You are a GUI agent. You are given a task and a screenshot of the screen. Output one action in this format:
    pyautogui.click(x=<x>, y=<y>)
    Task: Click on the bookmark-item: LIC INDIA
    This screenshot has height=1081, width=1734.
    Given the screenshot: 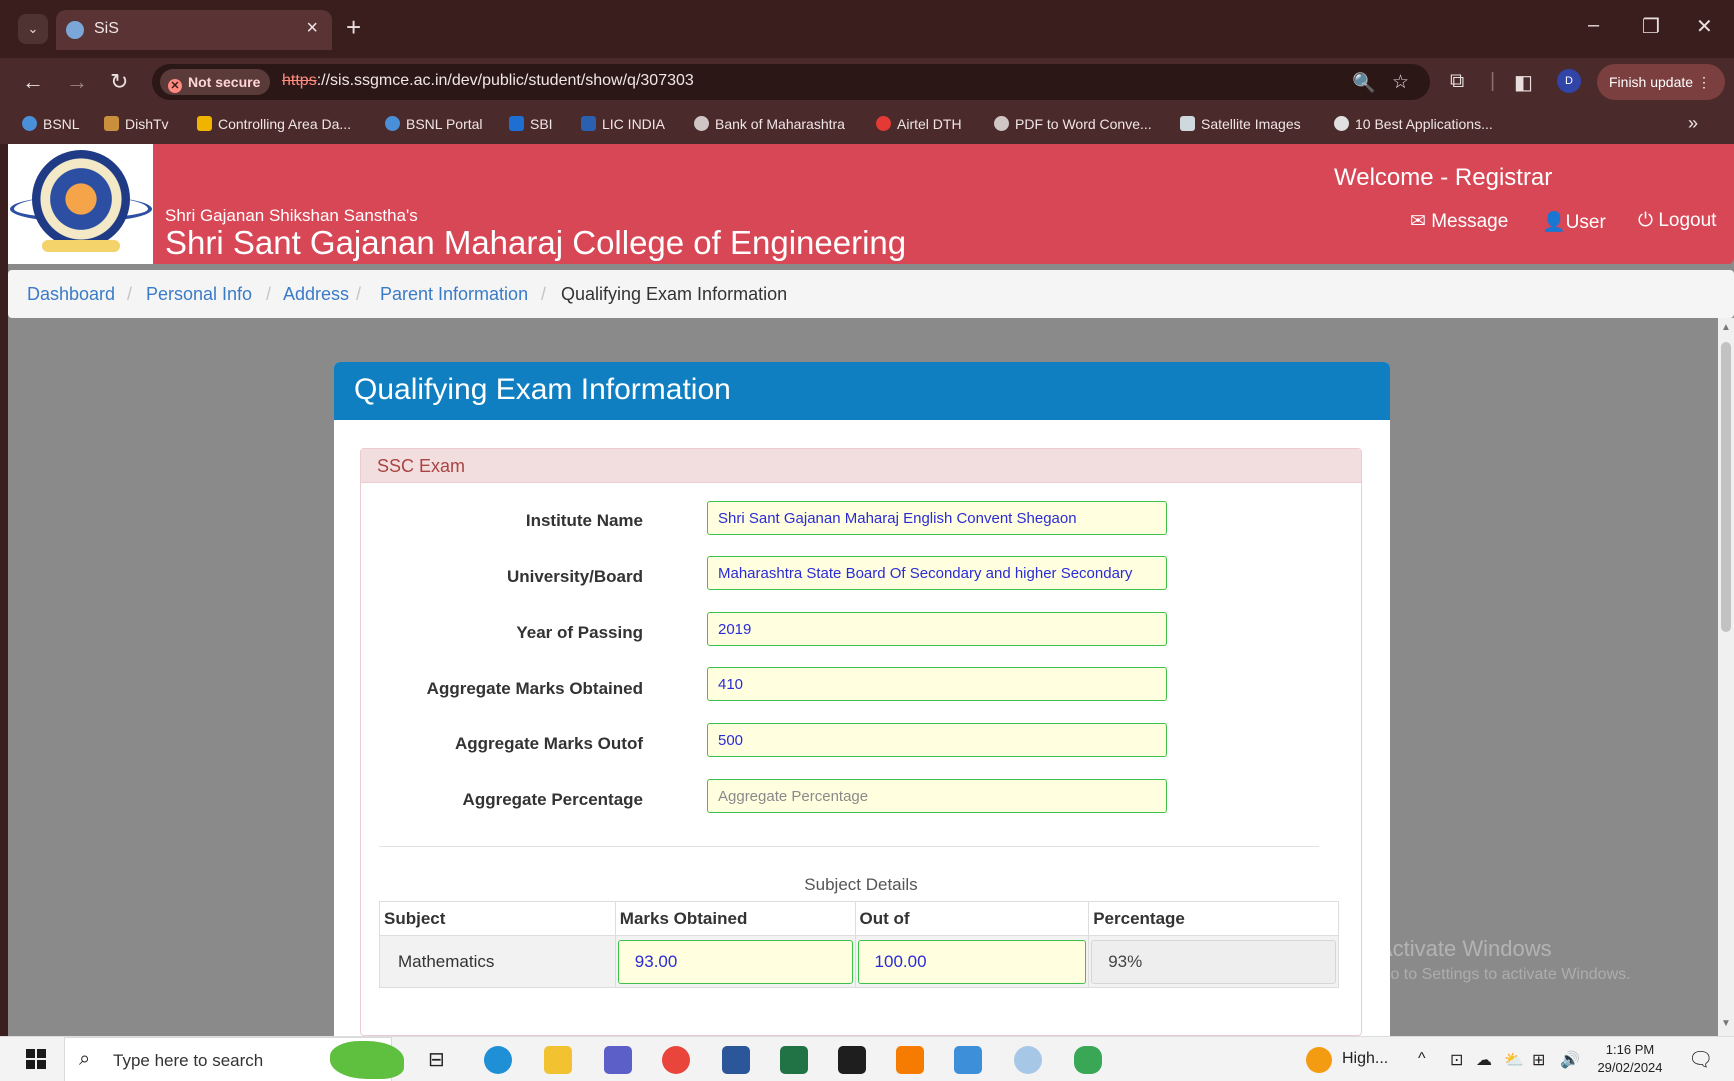 What is the action you would take?
    pyautogui.click(x=623, y=124)
    